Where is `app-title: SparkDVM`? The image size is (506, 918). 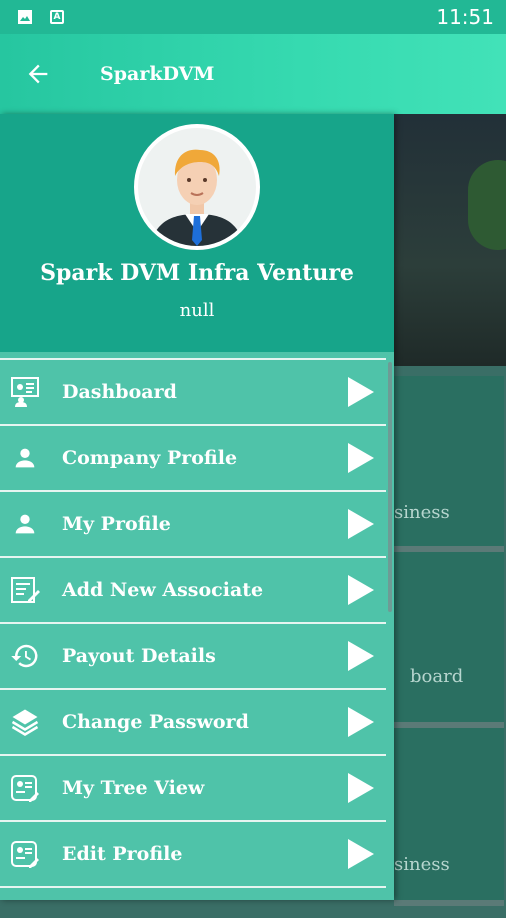 app-title: SparkDVM is located at coordinates (157, 74).